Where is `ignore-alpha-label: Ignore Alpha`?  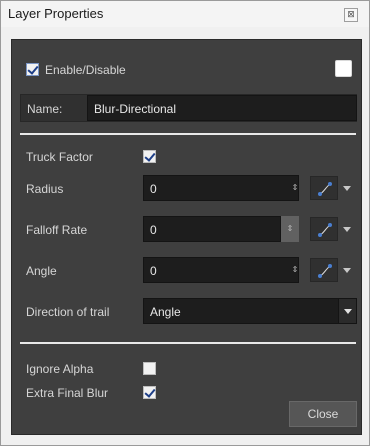 ignore-alpha-label: Ignore Alpha is located at coordinates (60, 369).